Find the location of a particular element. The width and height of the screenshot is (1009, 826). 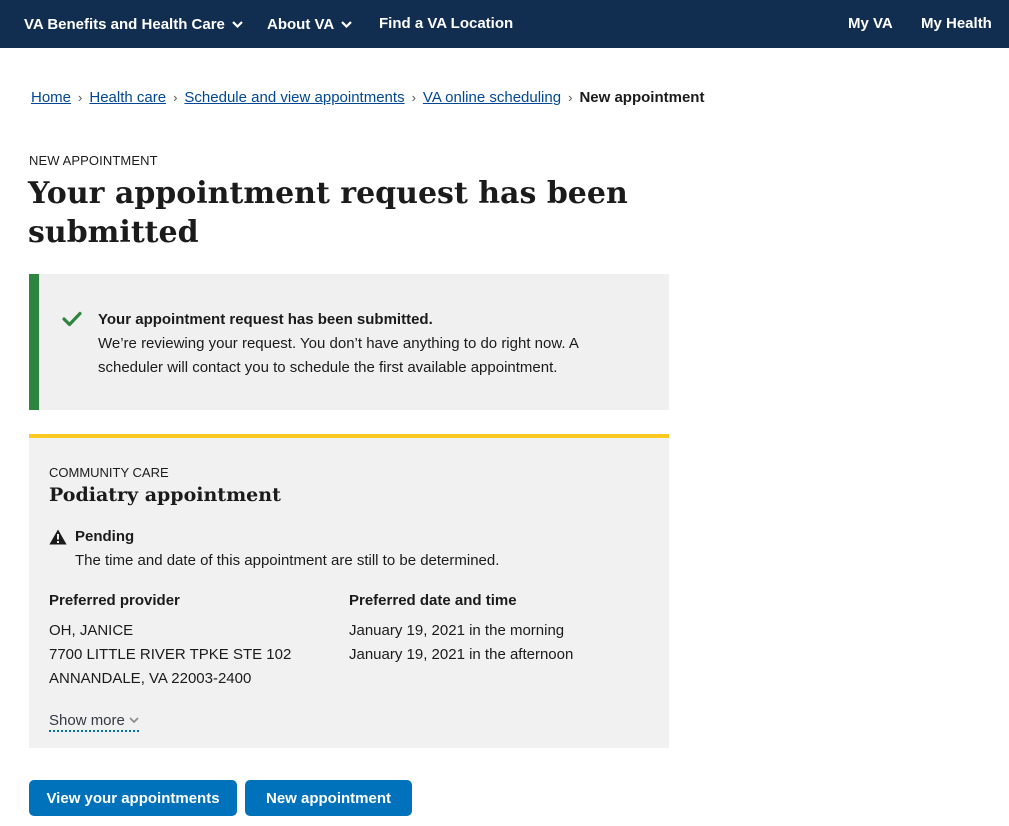

provider-address-line: 7700 LITTLE RIVER TPKE STE 102 is located at coordinates (170, 654).